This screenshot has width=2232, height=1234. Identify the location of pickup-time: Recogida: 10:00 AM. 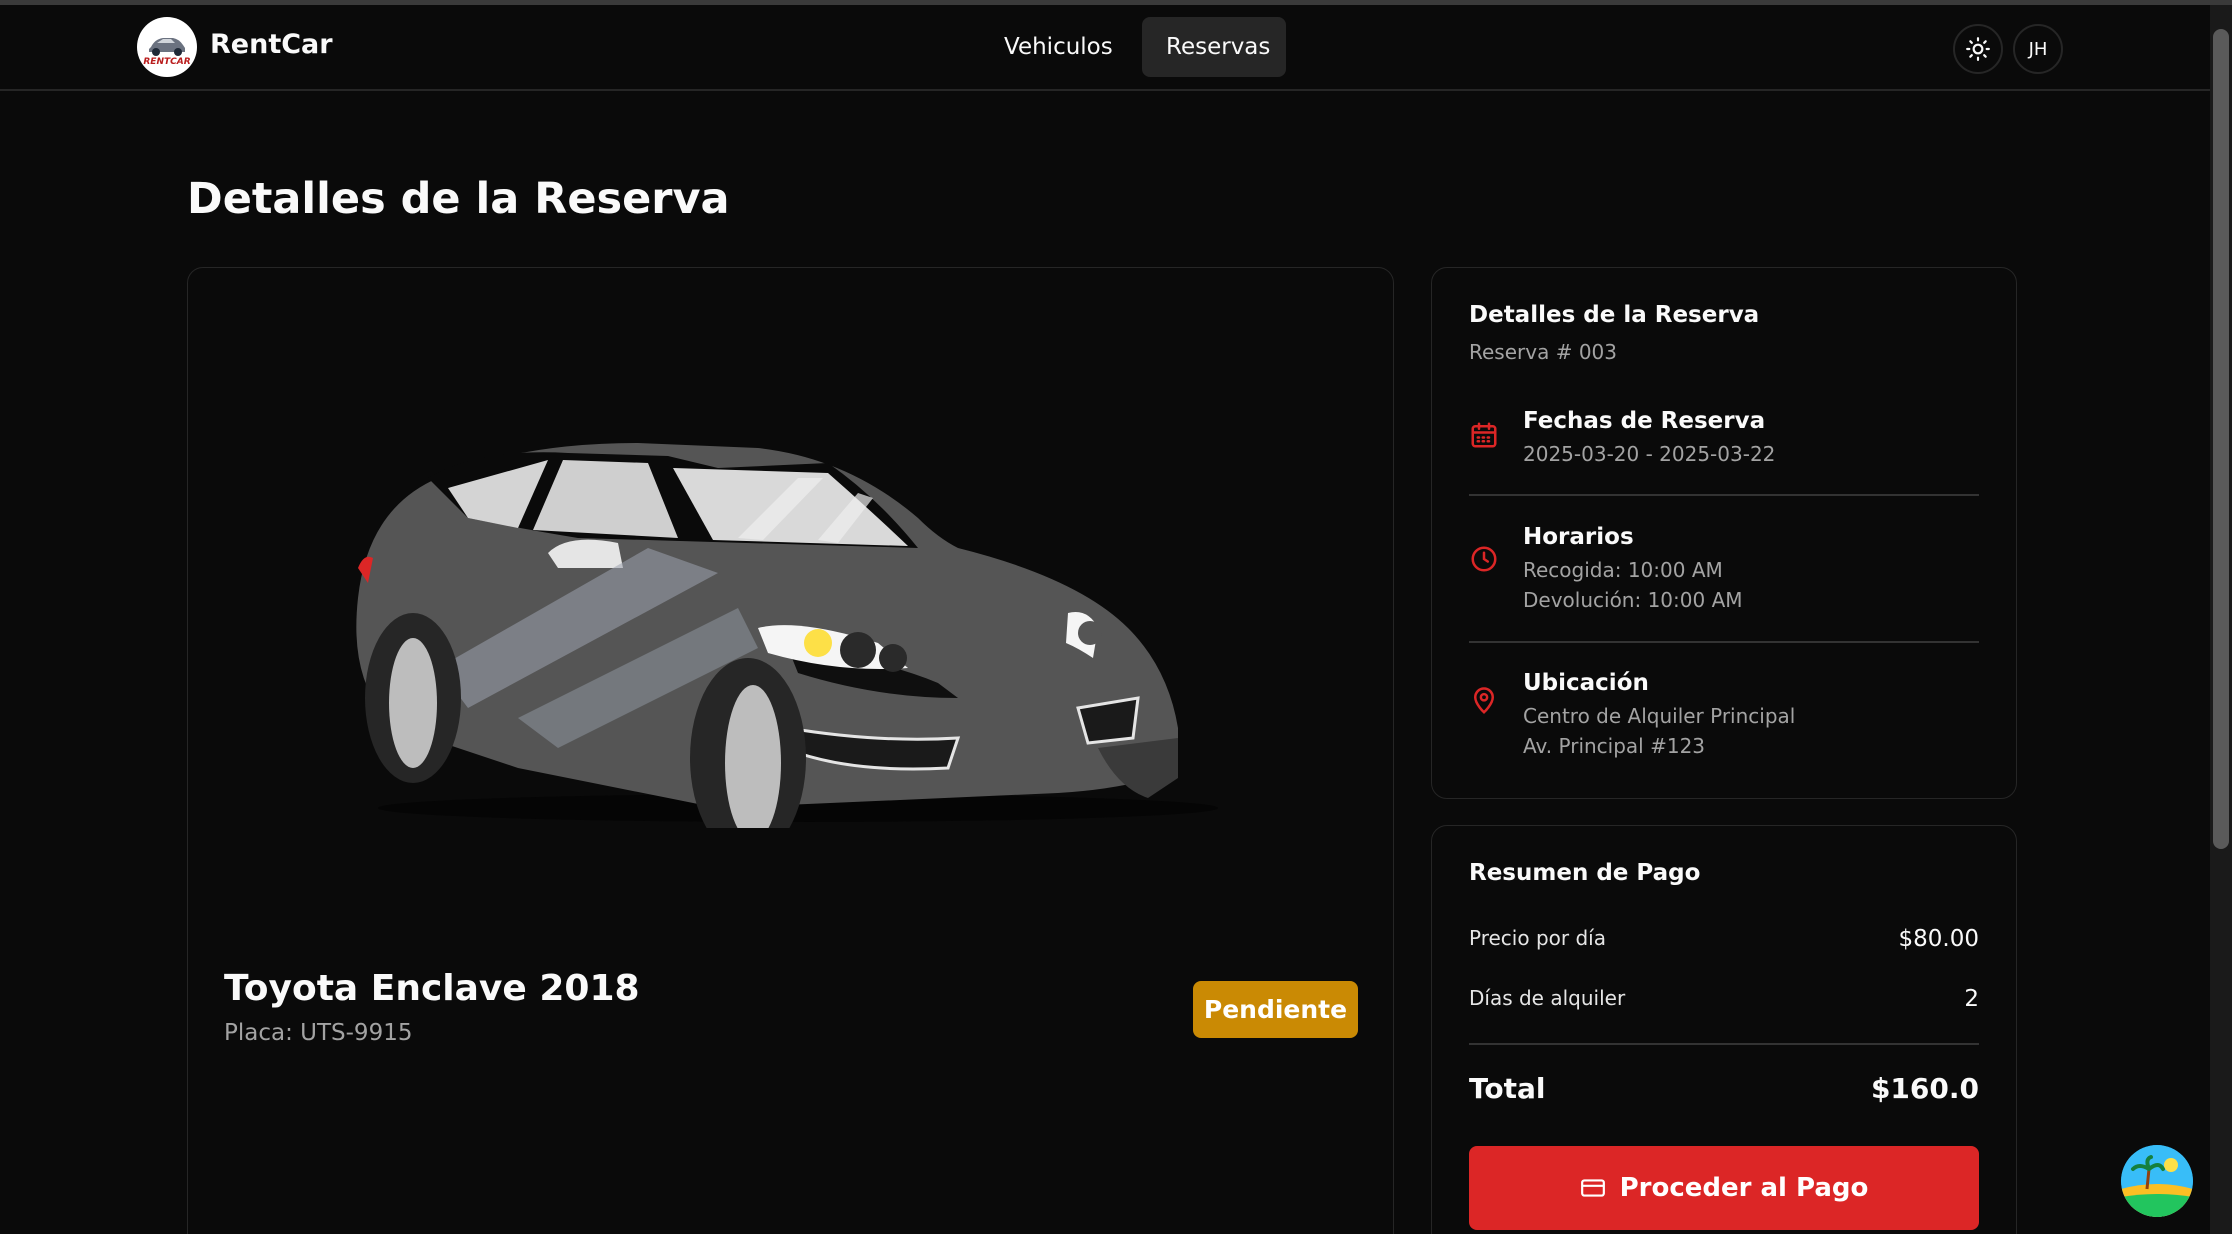
(1623, 570).